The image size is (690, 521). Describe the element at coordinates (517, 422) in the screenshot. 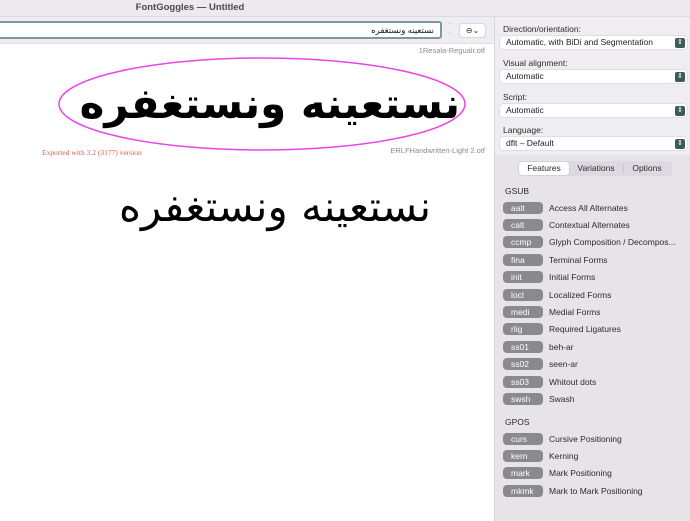

I see `gpos-section-label: GPOS` at that location.